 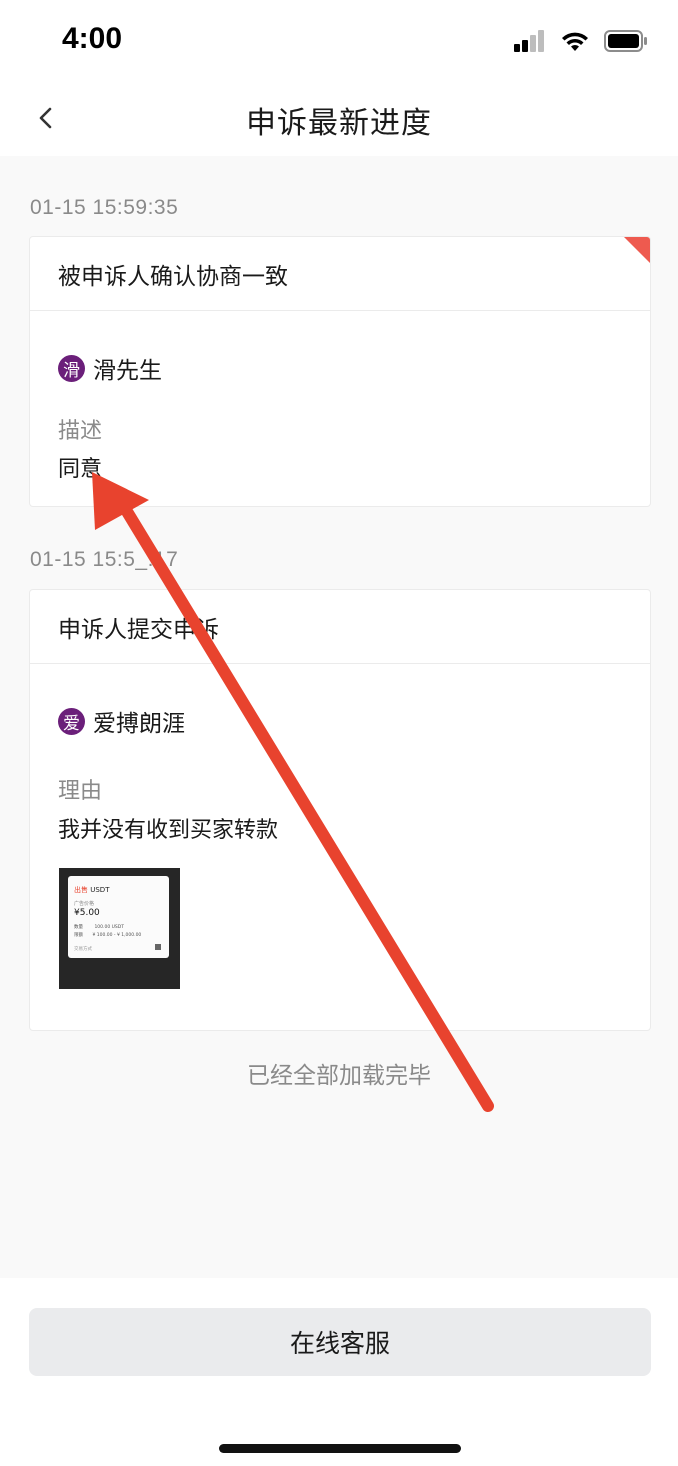 I want to click on user-row: 滑 滑先生, so click(x=110, y=368).